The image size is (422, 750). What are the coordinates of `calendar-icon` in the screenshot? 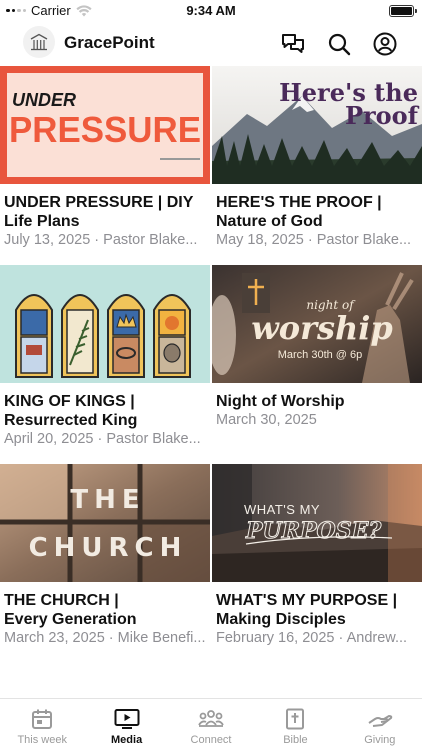 It's located at (42, 719).